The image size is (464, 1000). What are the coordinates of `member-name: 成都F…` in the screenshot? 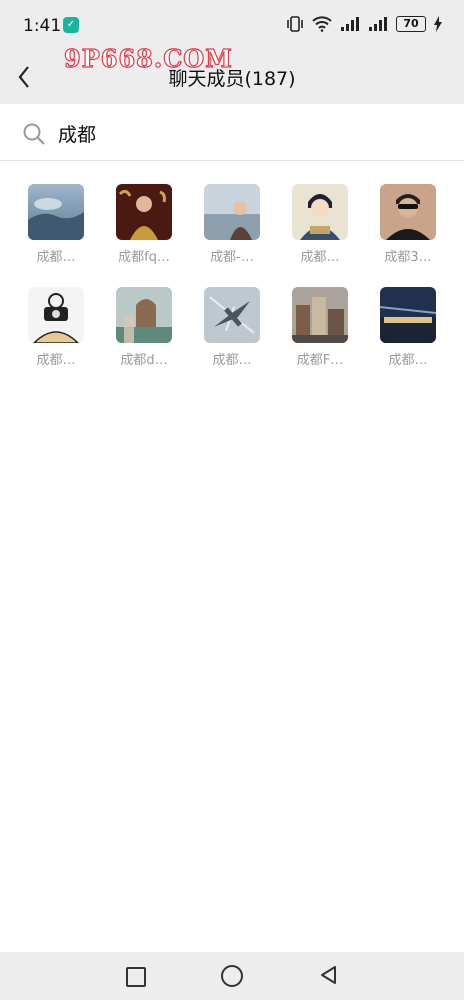 It's located at (320, 360).